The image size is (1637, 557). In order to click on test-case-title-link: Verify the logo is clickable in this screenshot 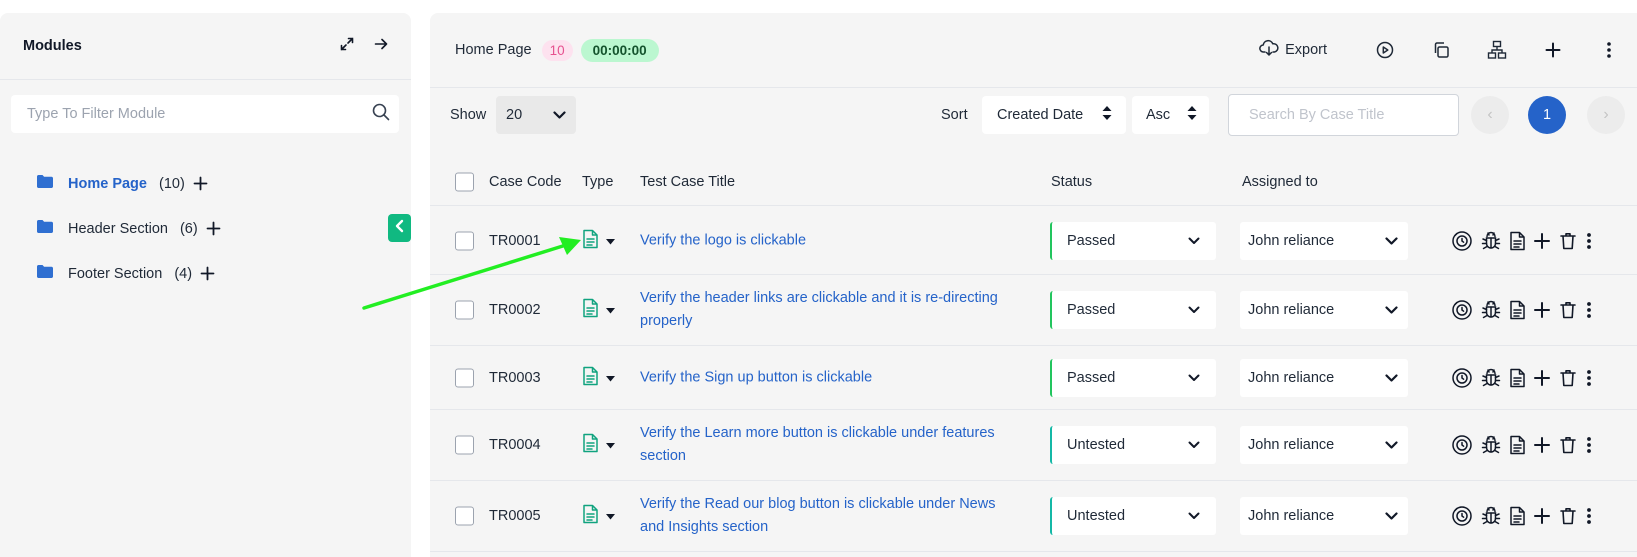, I will do `click(825, 240)`.